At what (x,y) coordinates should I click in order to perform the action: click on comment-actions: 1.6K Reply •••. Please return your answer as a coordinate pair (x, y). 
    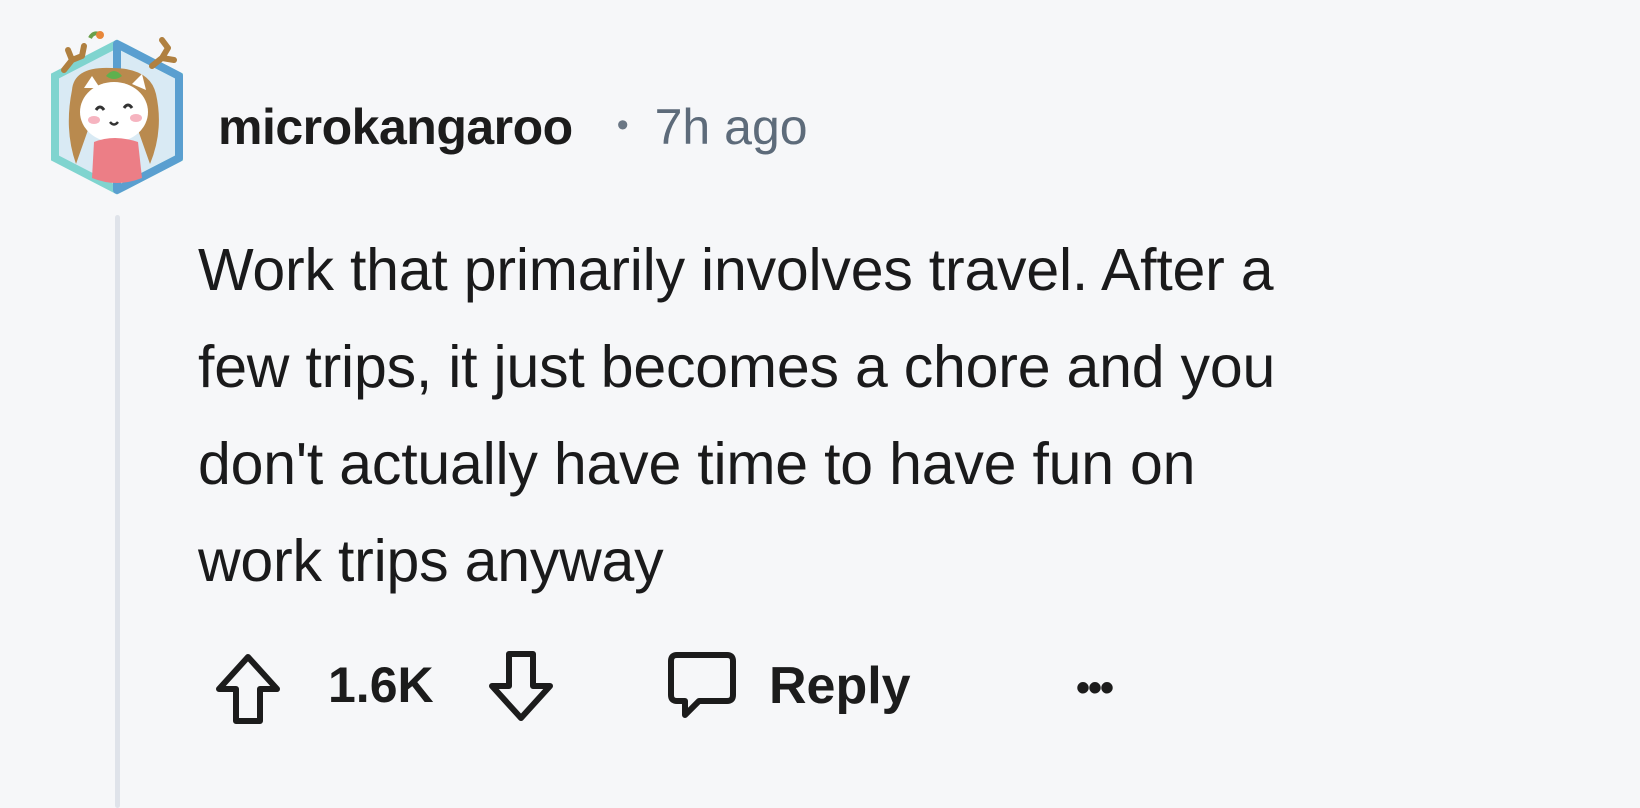
    Looking at the image, I should click on (700, 687).